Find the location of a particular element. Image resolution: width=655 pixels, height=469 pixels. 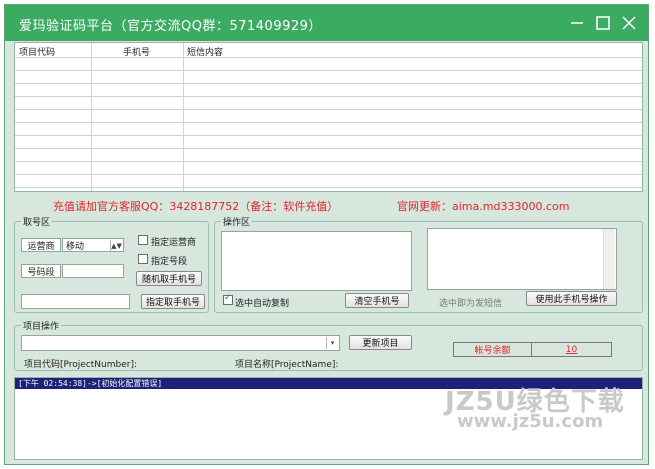

random-number-button: 随机取手机号 is located at coordinates (169, 278).